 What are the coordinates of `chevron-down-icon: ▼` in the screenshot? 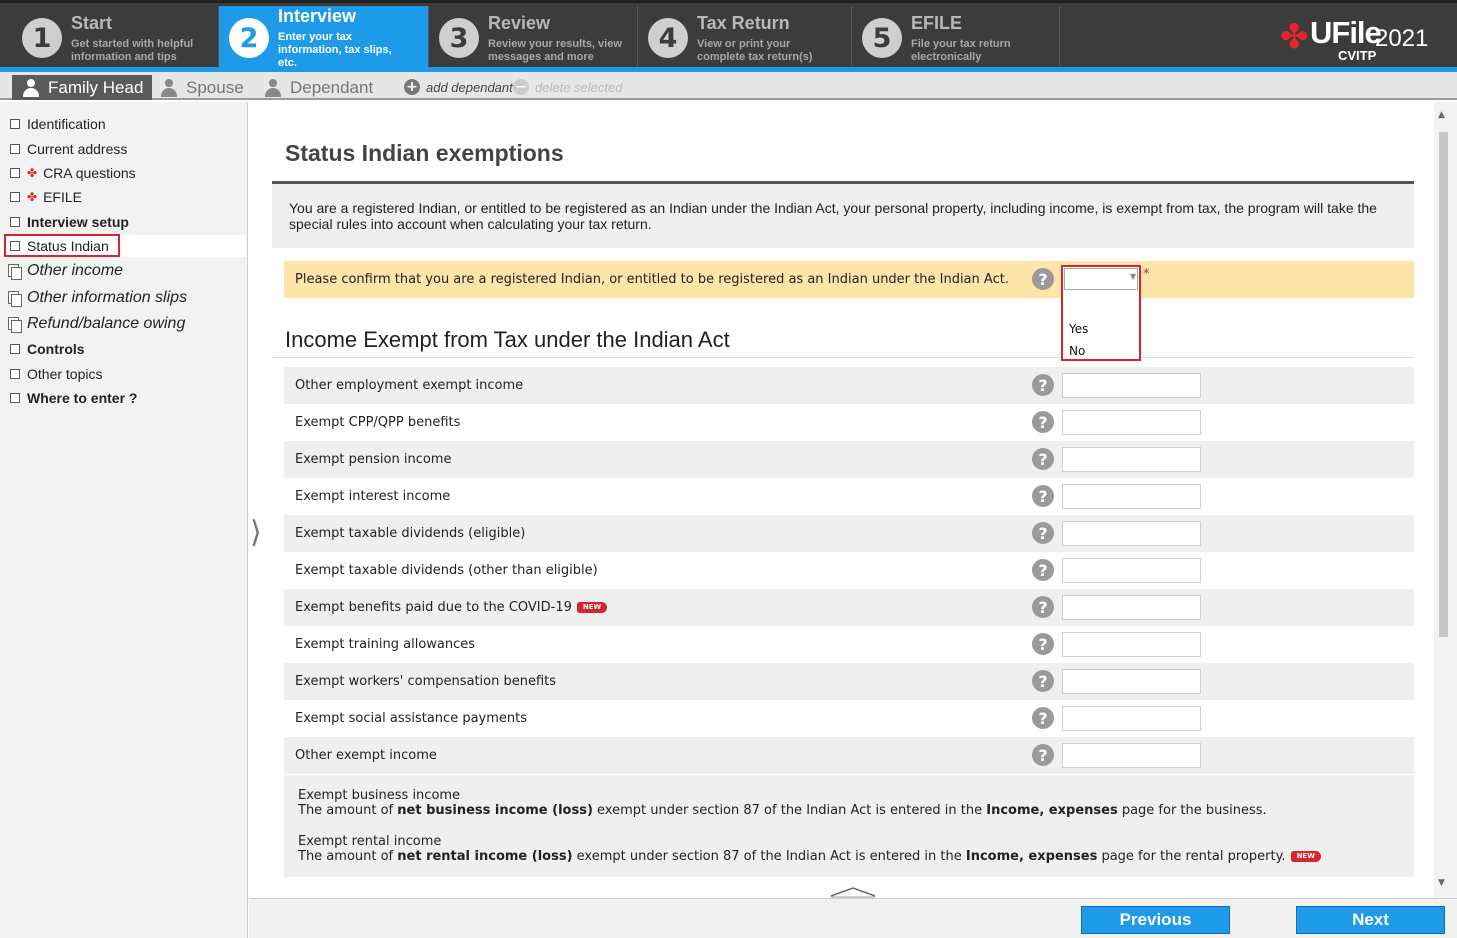 It's located at (1133, 276).